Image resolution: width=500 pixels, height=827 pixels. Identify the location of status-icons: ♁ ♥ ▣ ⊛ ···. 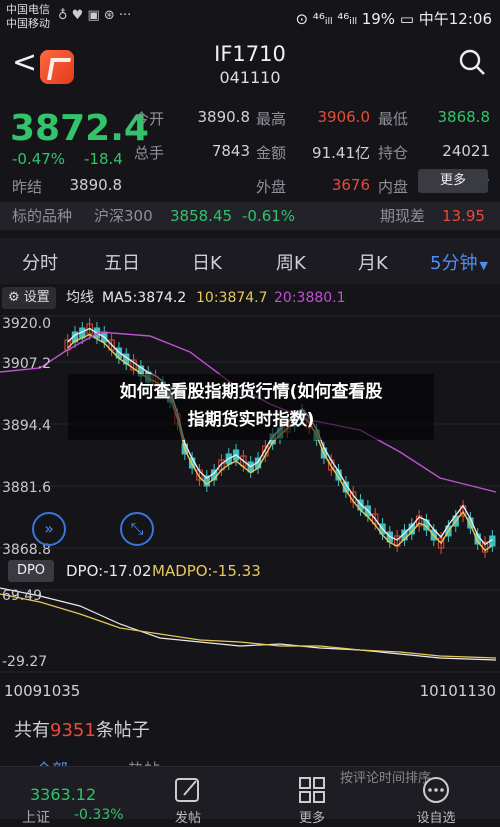
(95, 15).